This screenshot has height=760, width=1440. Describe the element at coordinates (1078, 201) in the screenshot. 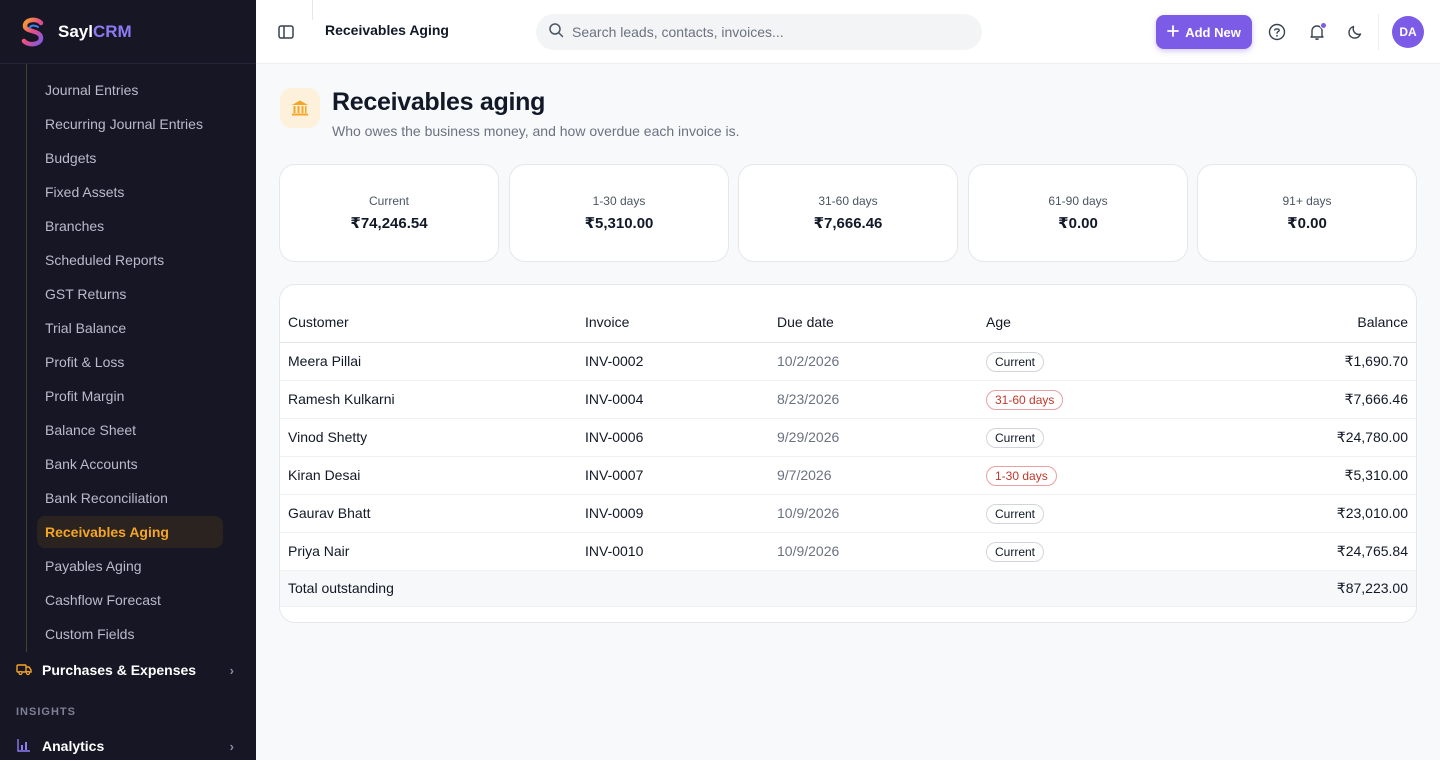

I see `bucket-label: 61-90 days` at that location.